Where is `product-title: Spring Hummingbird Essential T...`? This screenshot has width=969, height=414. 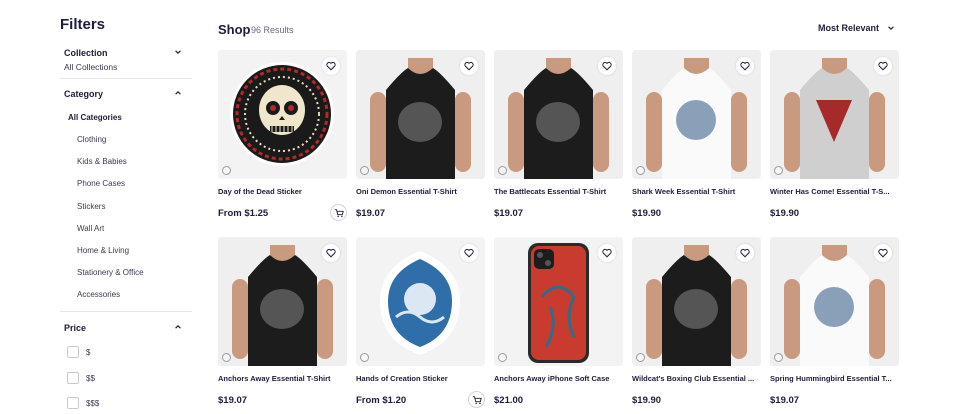 product-title: Spring Hummingbird Essential T... is located at coordinates (834, 378).